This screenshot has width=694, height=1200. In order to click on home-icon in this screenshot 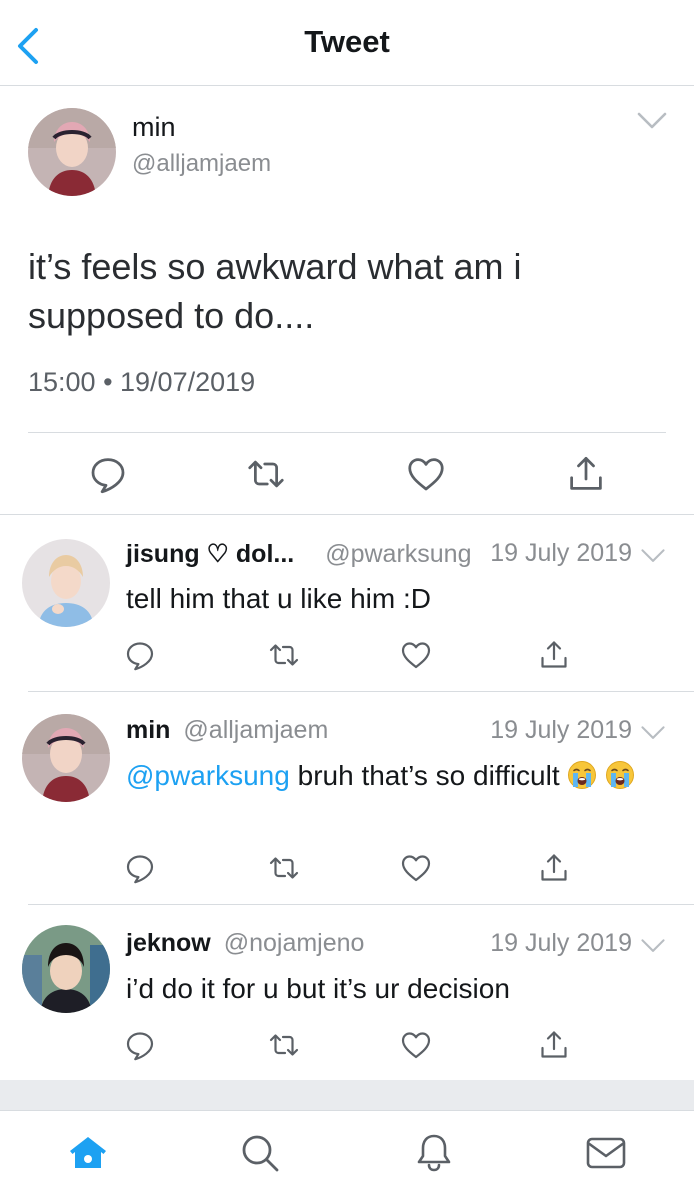, I will do `click(88, 1153)`.